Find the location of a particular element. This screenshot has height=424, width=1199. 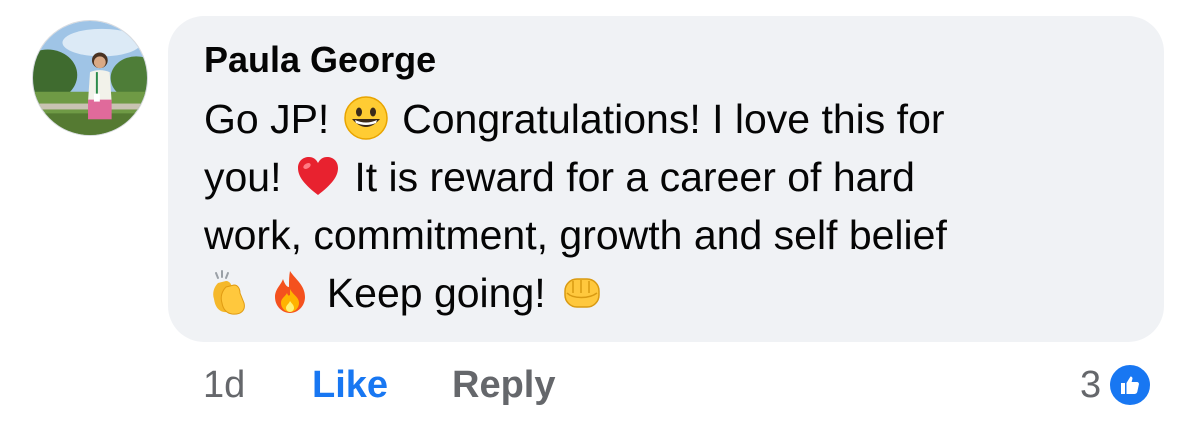

comment-text: Keep going! is located at coordinates (436, 293).